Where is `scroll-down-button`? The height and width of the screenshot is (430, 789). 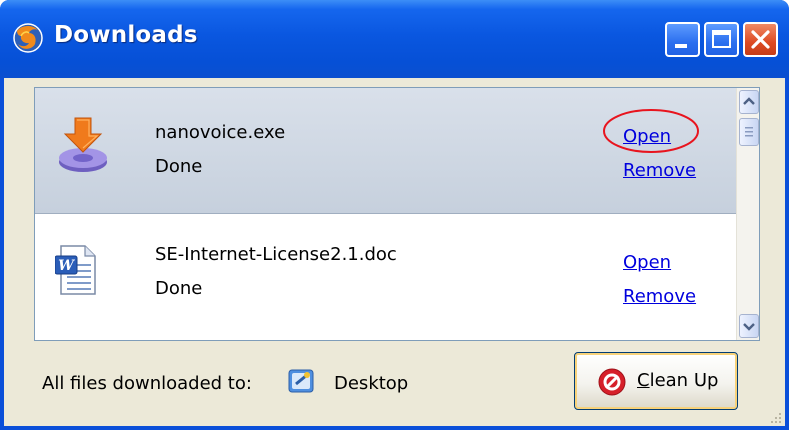
scroll-down-button is located at coordinates (749, 326).